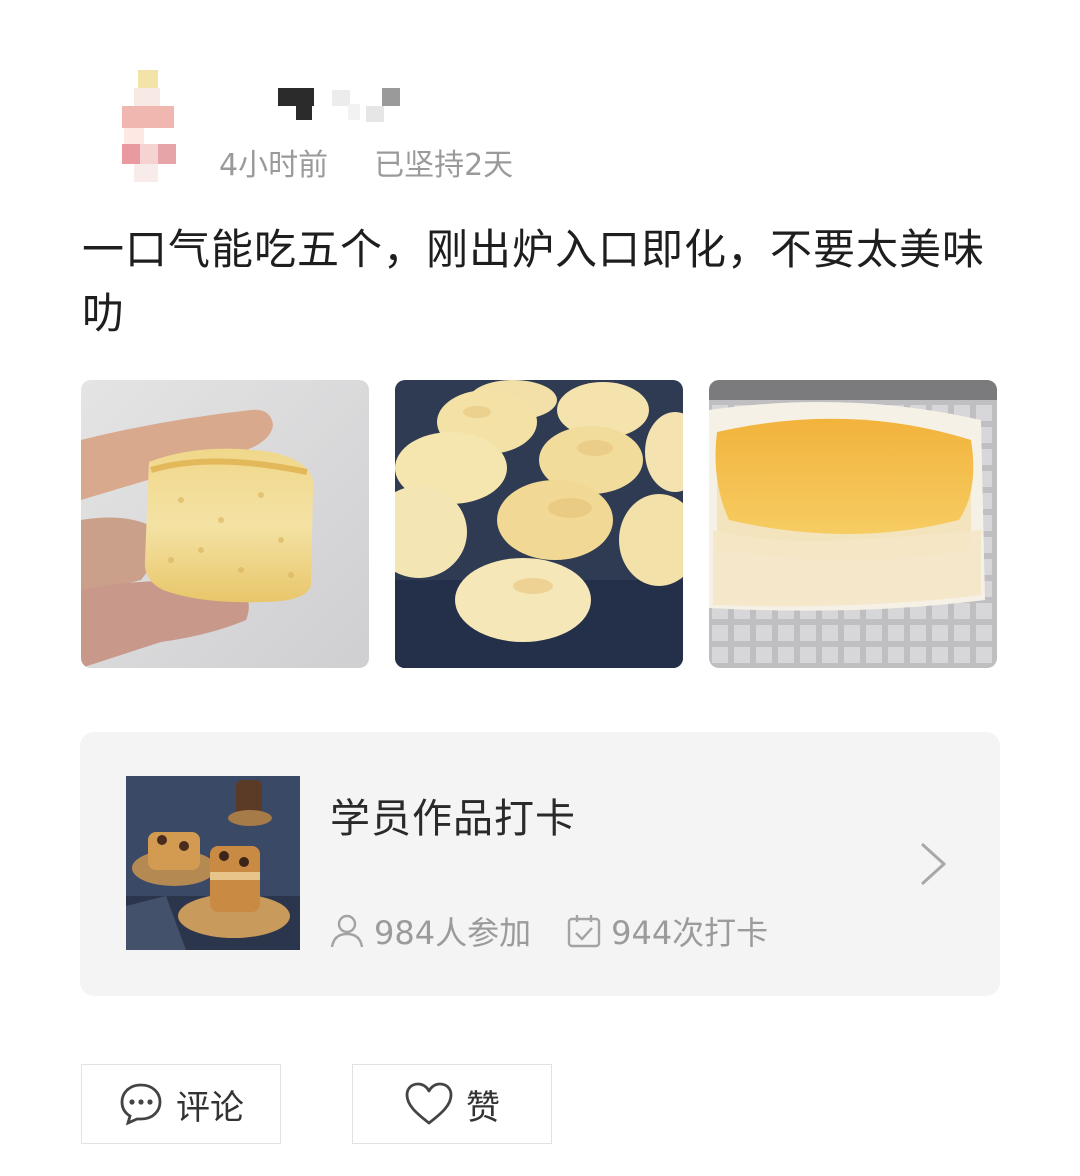 This screenshot has height=1176, width=1080. I want to click on course-title: 学员作品打卡, so click(453, 819).